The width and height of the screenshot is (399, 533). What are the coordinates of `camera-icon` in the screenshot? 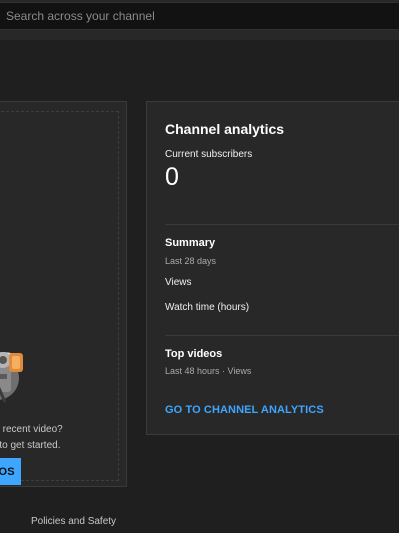 It's located at (11, 377).